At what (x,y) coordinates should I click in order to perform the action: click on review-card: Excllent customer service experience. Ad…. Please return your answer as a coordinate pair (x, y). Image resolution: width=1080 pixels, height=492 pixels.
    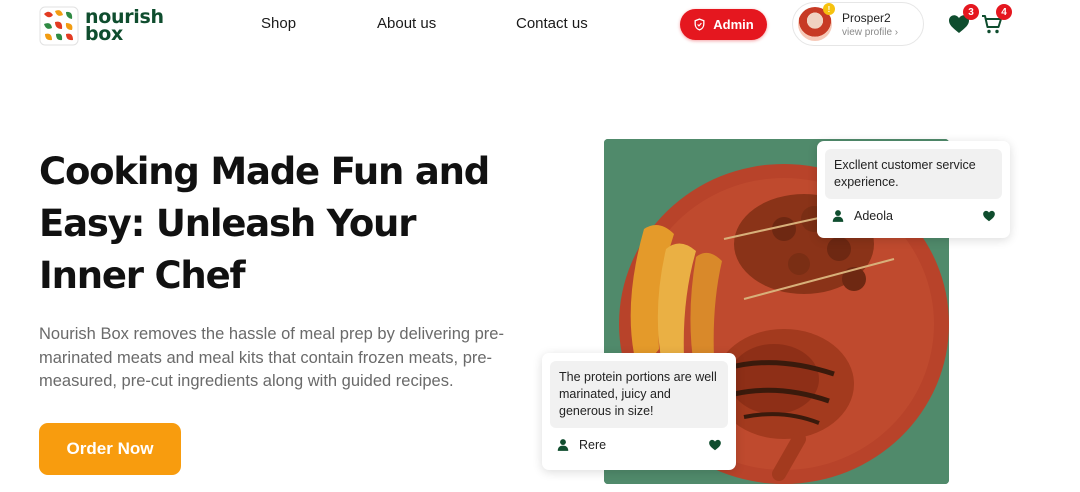
    Looking at the image, I should click on (913, 189).